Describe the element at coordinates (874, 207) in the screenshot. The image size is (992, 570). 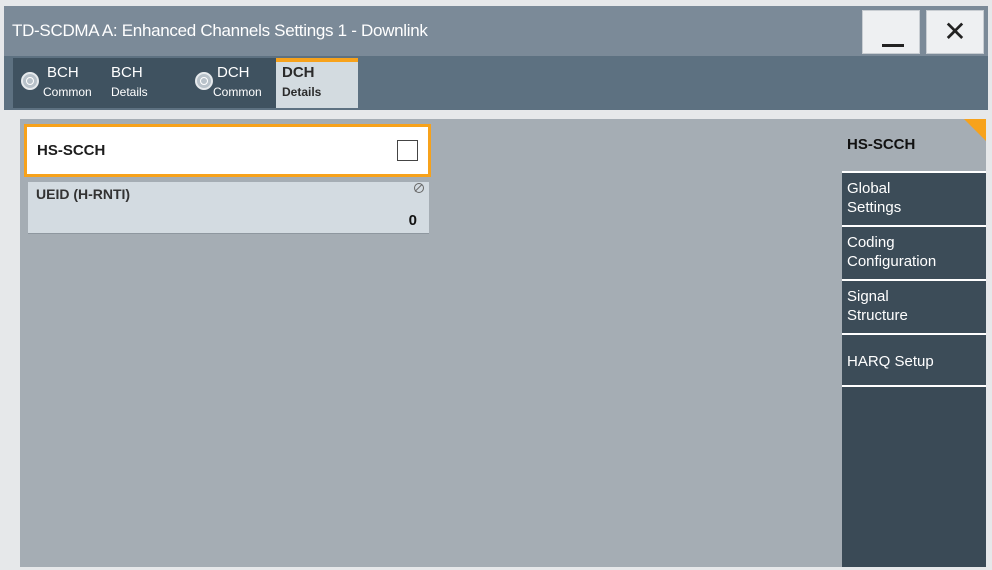
I see `sidenav-item-label: Settings` at that location.